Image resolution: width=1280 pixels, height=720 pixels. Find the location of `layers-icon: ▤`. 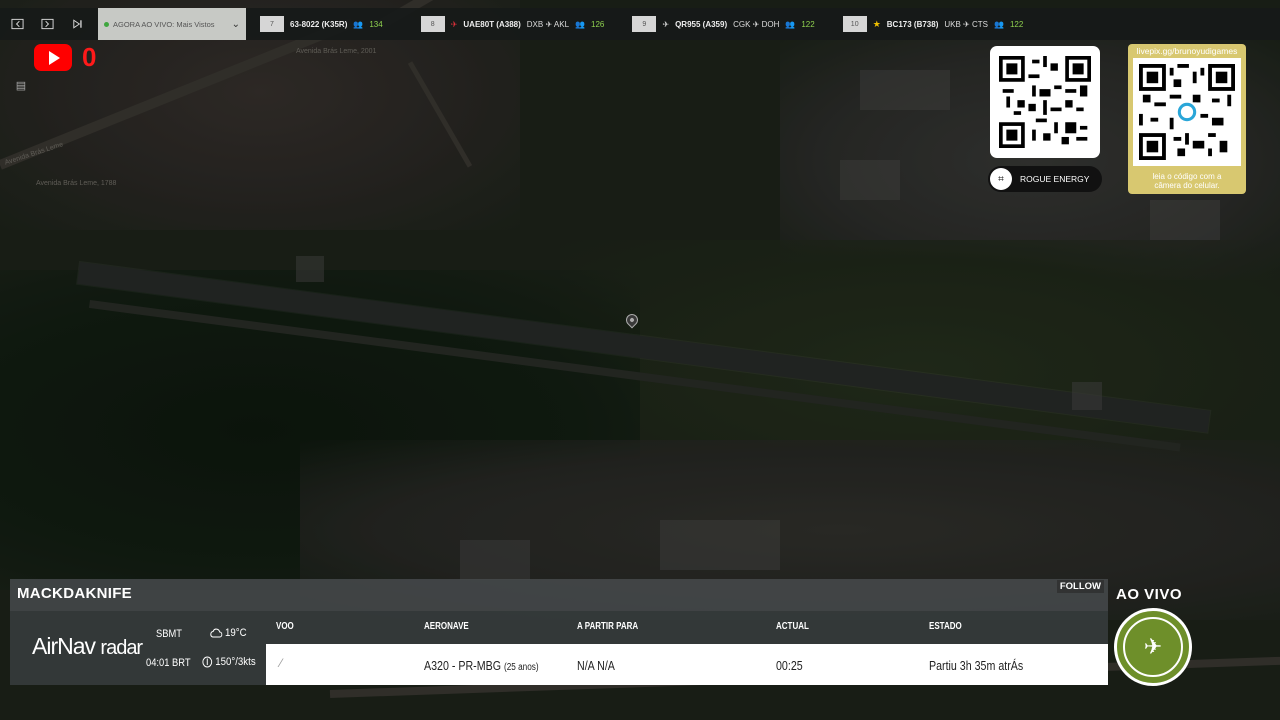

layers-icon: ▤ is located at coordinates (21, 85).